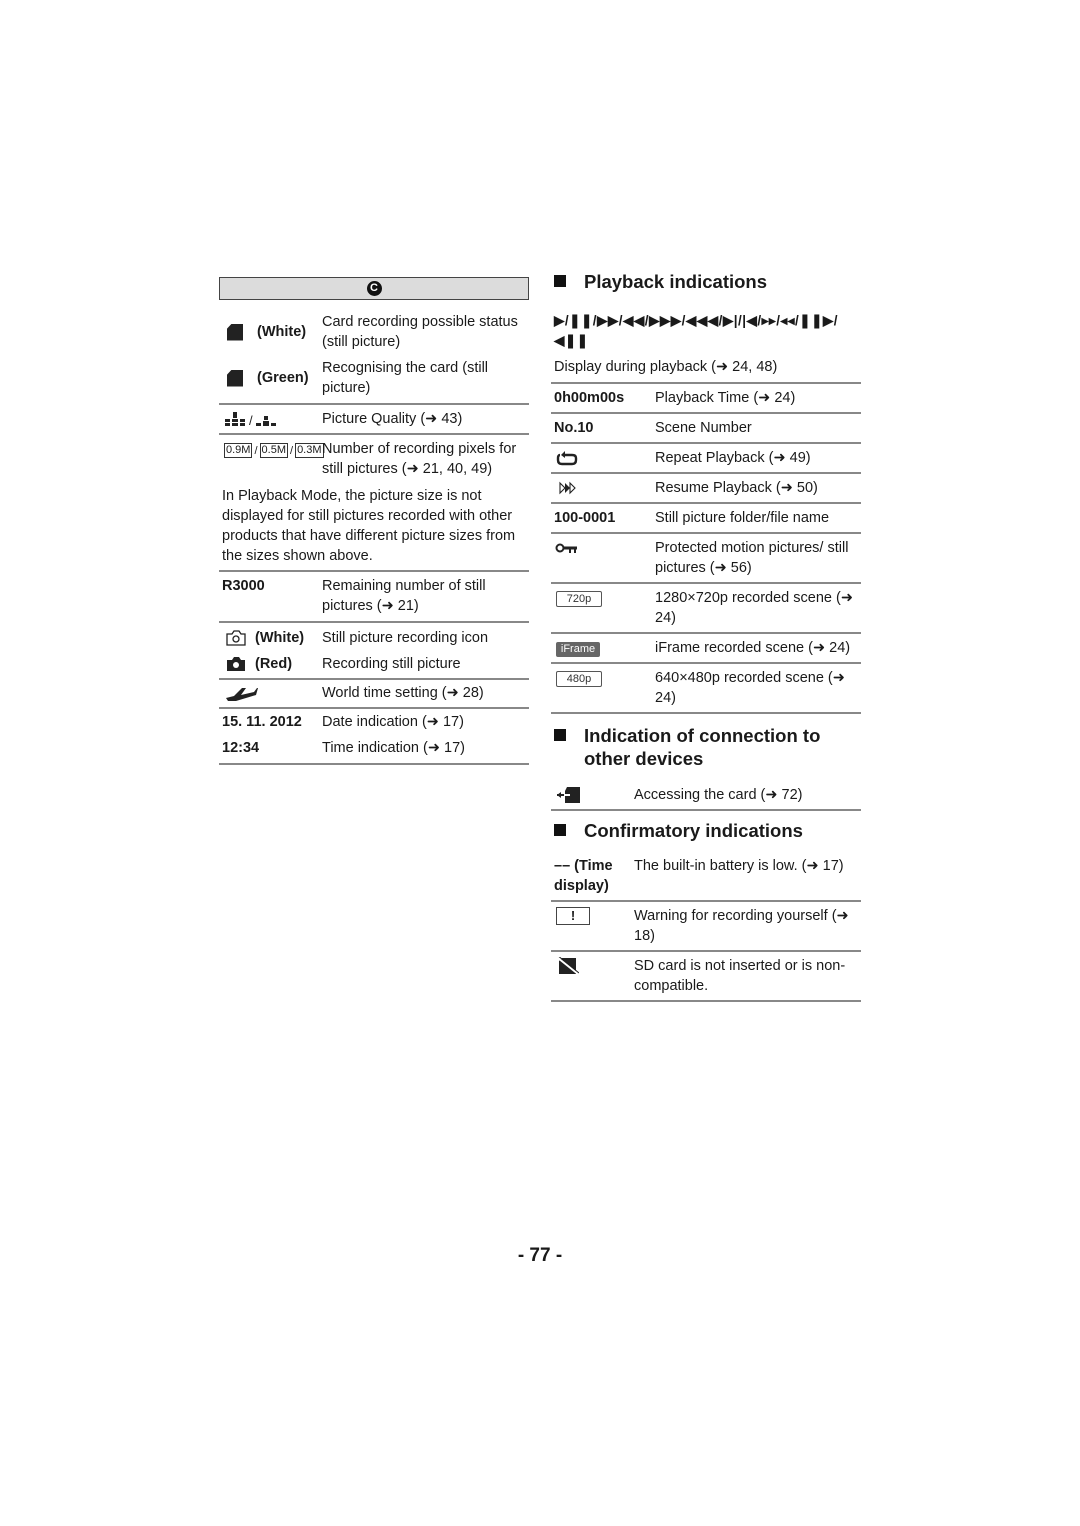  I want to click on table-row: 100-0001 Still picture folder/file name, so click(706, 518).